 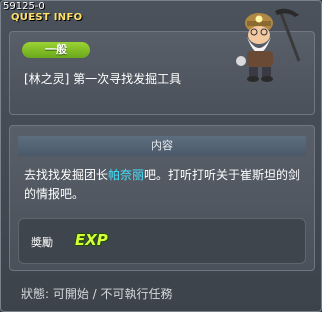 I want to click on quest-category-badge: 一般, so click(x=56, y=50).